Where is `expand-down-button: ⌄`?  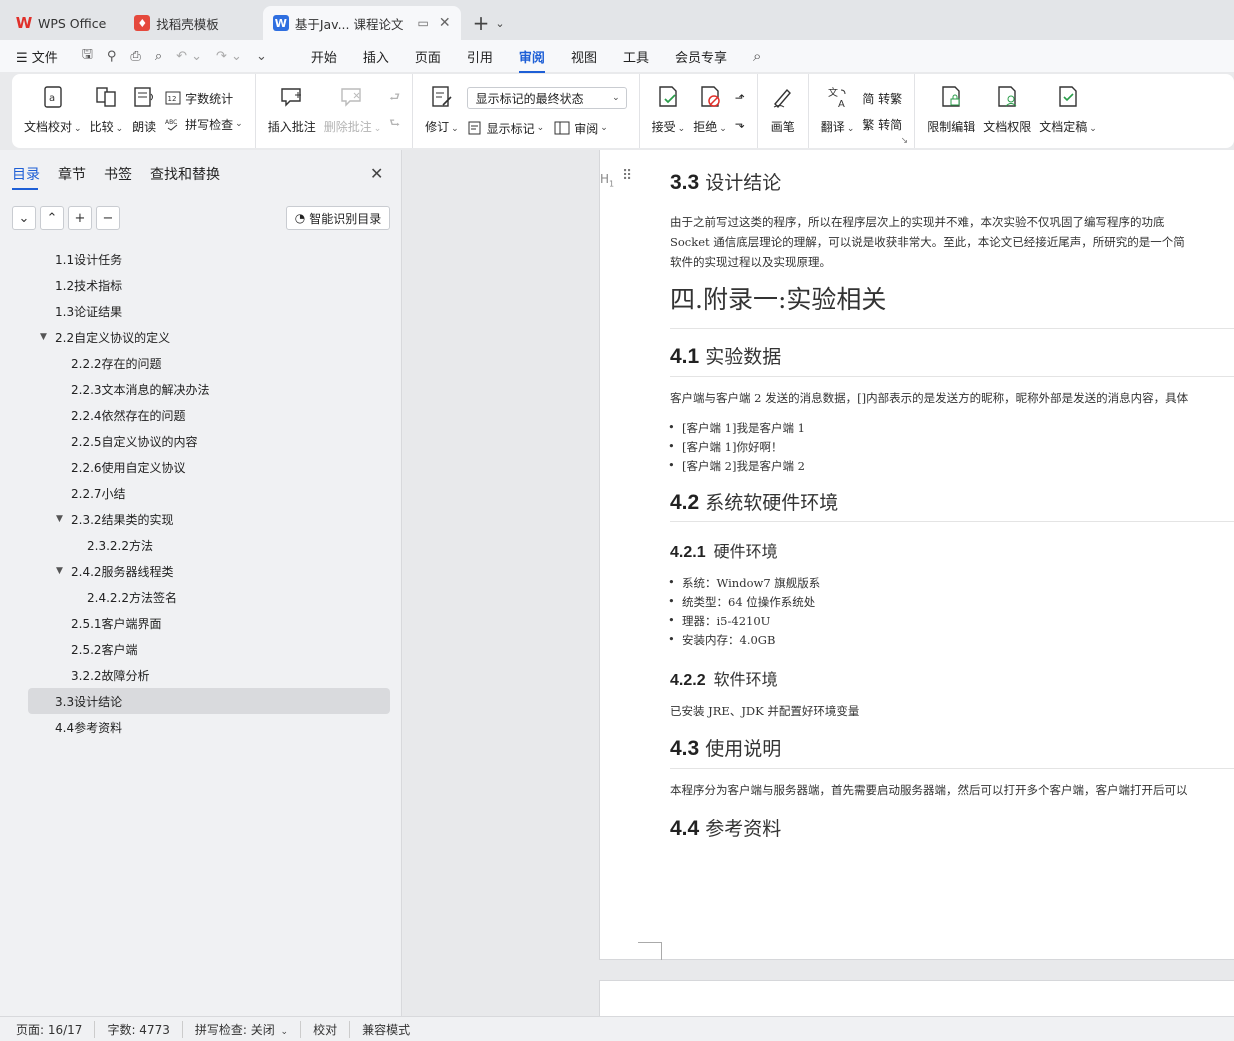
expand-down-button: ⌄ is located at coordinates (24, 218).